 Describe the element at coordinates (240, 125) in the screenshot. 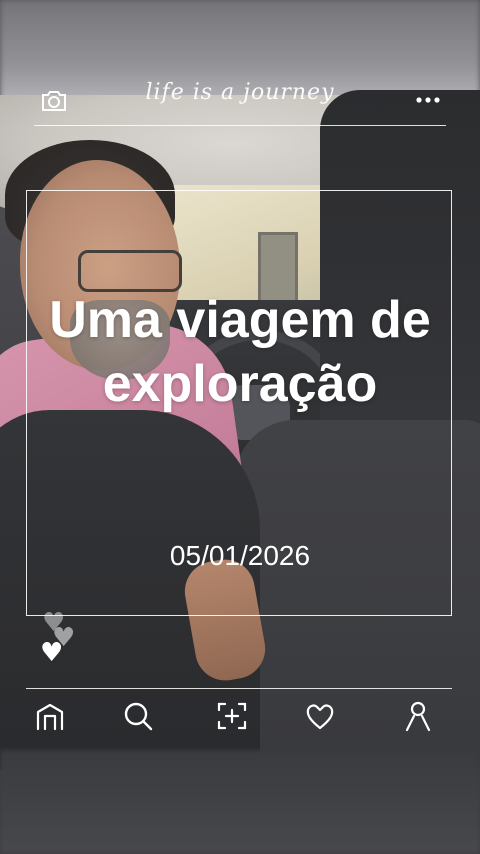

I see `header-divider` at that location.